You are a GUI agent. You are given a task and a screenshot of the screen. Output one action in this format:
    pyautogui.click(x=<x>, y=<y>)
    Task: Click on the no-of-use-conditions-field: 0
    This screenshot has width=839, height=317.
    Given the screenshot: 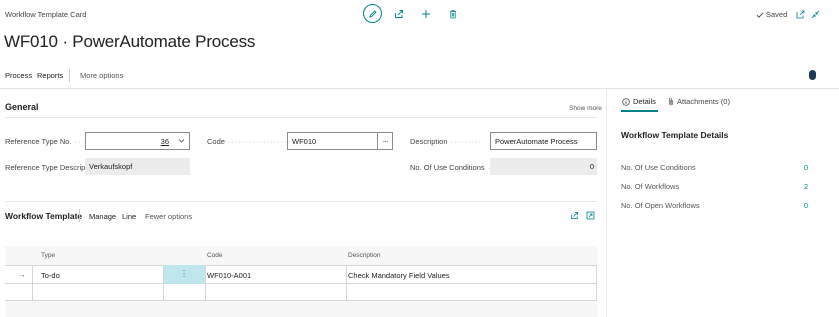 What is the action you would take?
    pyautogui.click(x=543, y=166)
    